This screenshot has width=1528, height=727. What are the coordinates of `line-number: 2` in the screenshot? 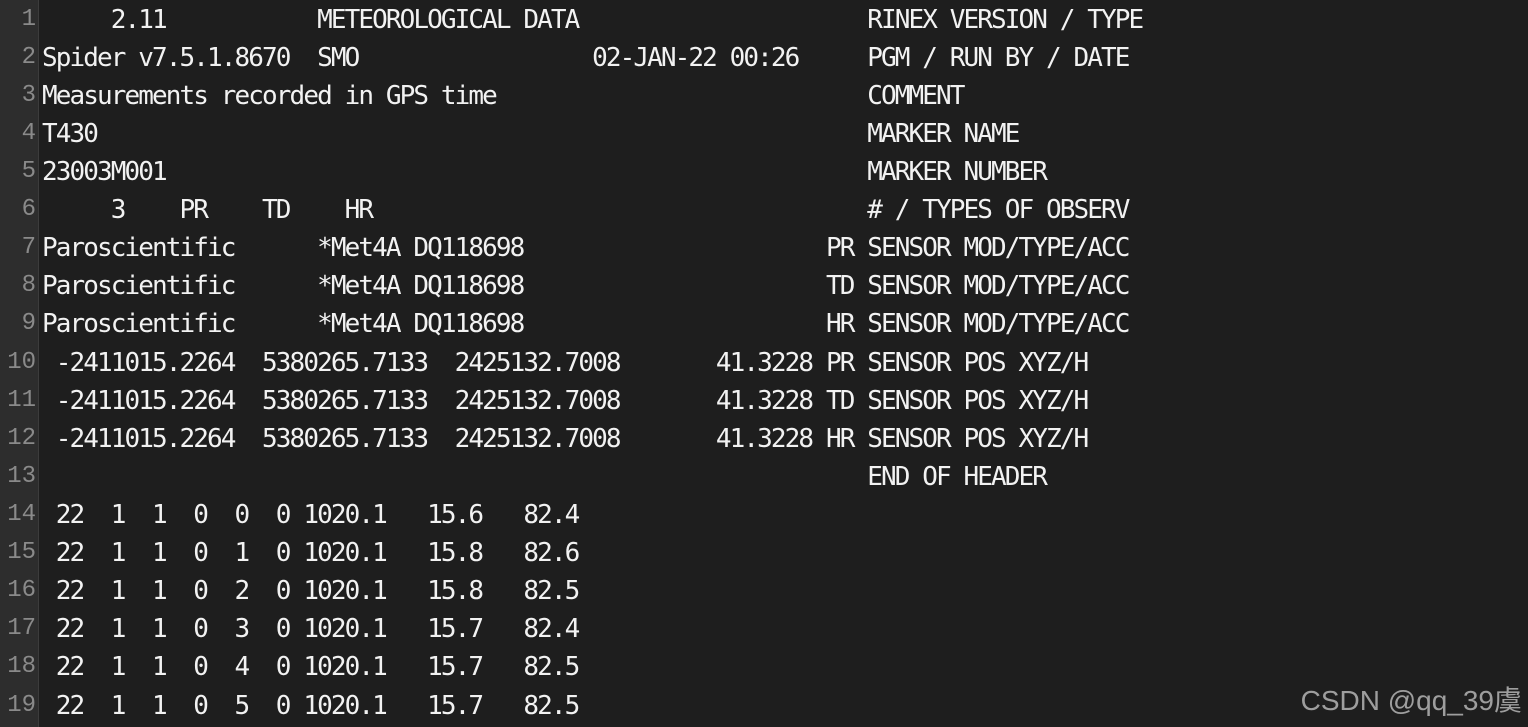 It's located at (28, 57).